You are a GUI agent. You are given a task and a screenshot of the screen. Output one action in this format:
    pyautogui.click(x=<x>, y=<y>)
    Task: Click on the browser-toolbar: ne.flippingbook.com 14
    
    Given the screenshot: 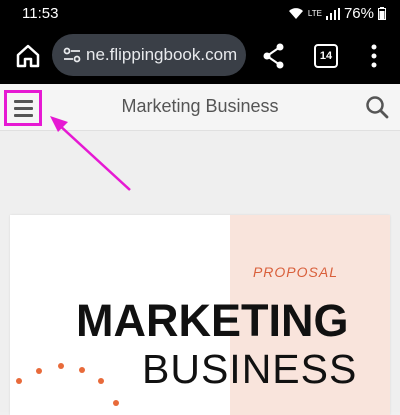 What is the action you would take?
    pyautogui.click(x=200, y=56)
    